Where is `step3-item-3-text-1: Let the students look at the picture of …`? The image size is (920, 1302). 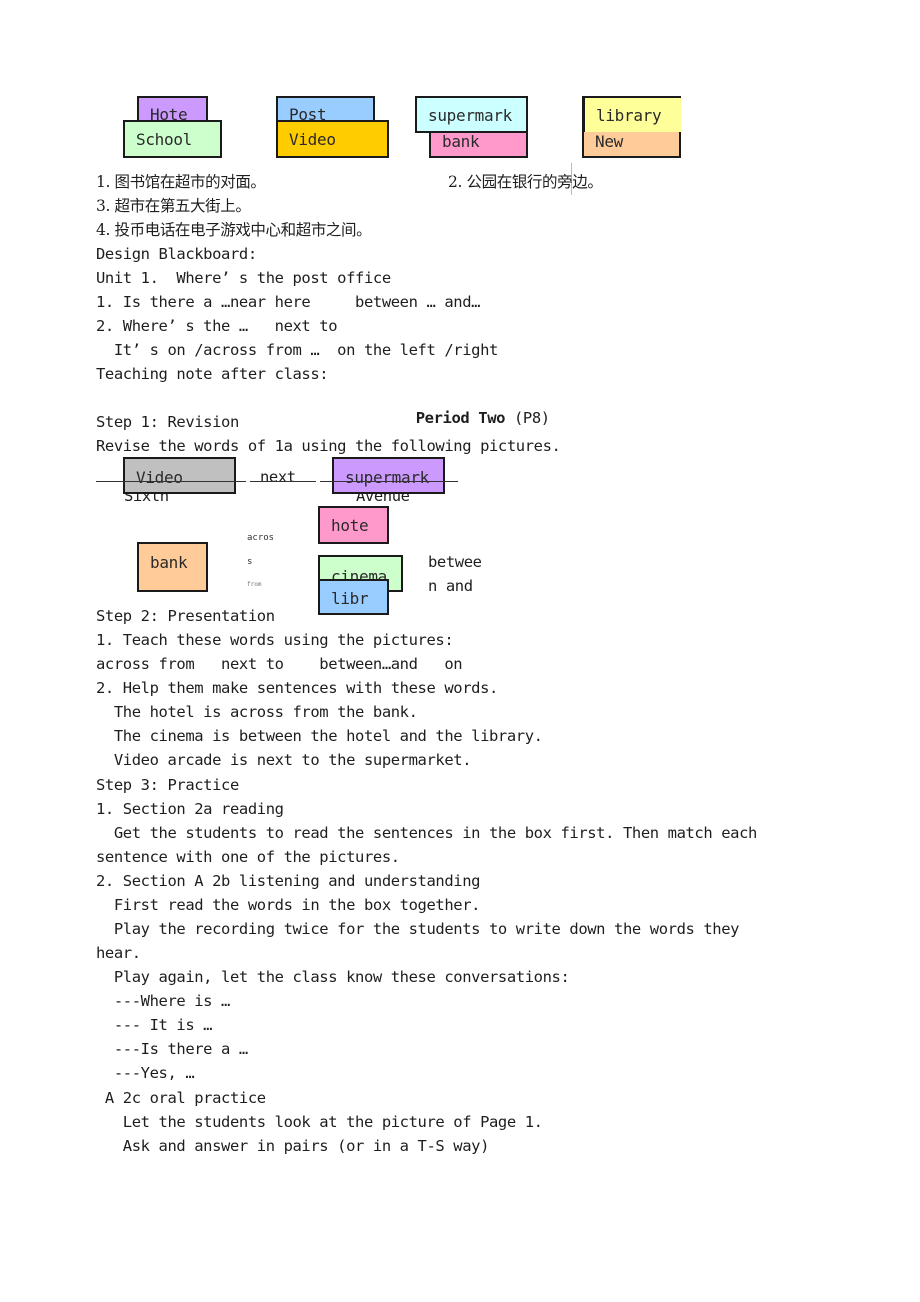 step3-item-3-text-1: Let the students look at the picture of … is located at coordinates (319, 1122).